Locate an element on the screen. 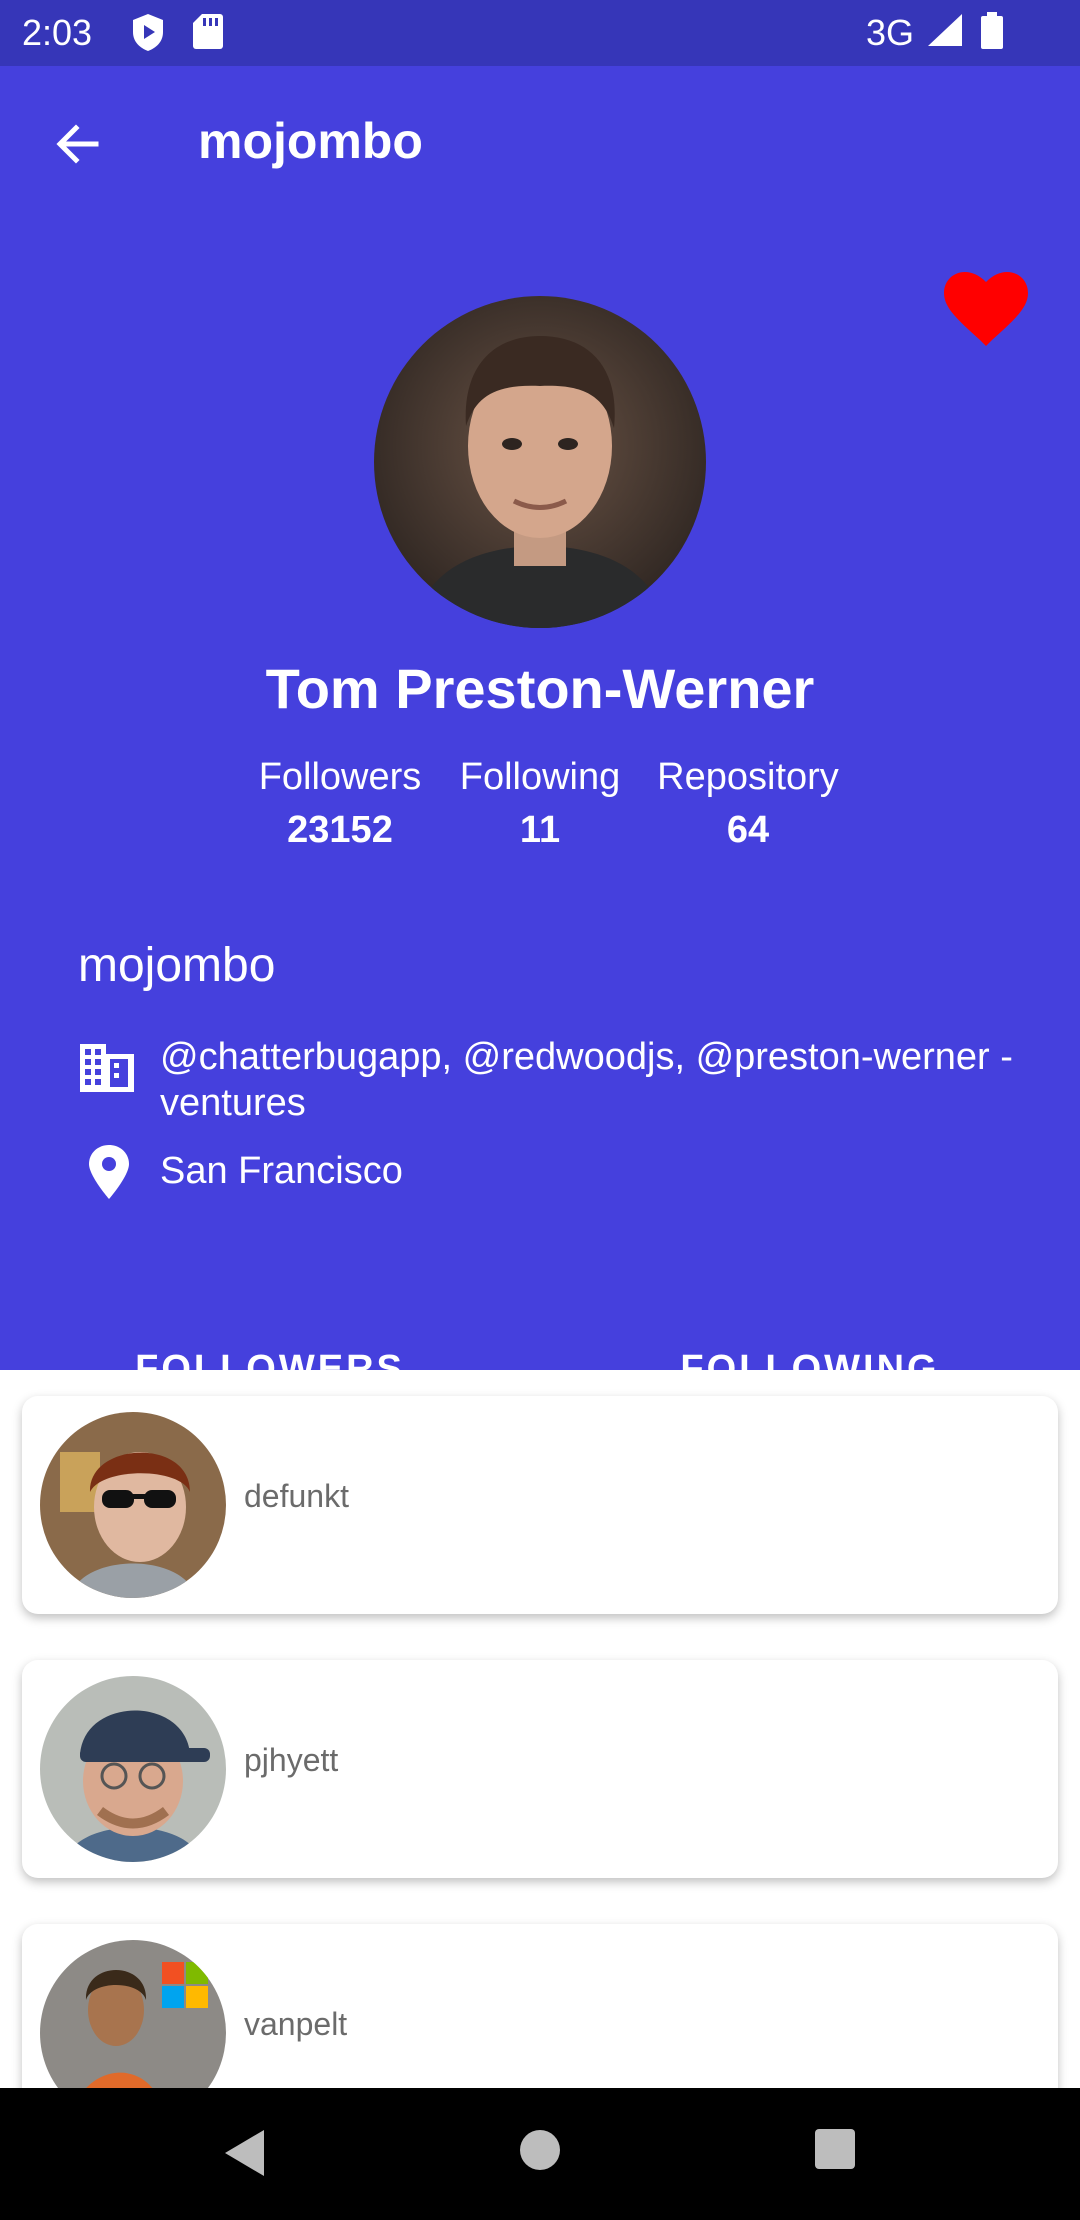 This screenshot has width=1080, height=2220. status-time: 2:03 is located at coordinates (57, 32).